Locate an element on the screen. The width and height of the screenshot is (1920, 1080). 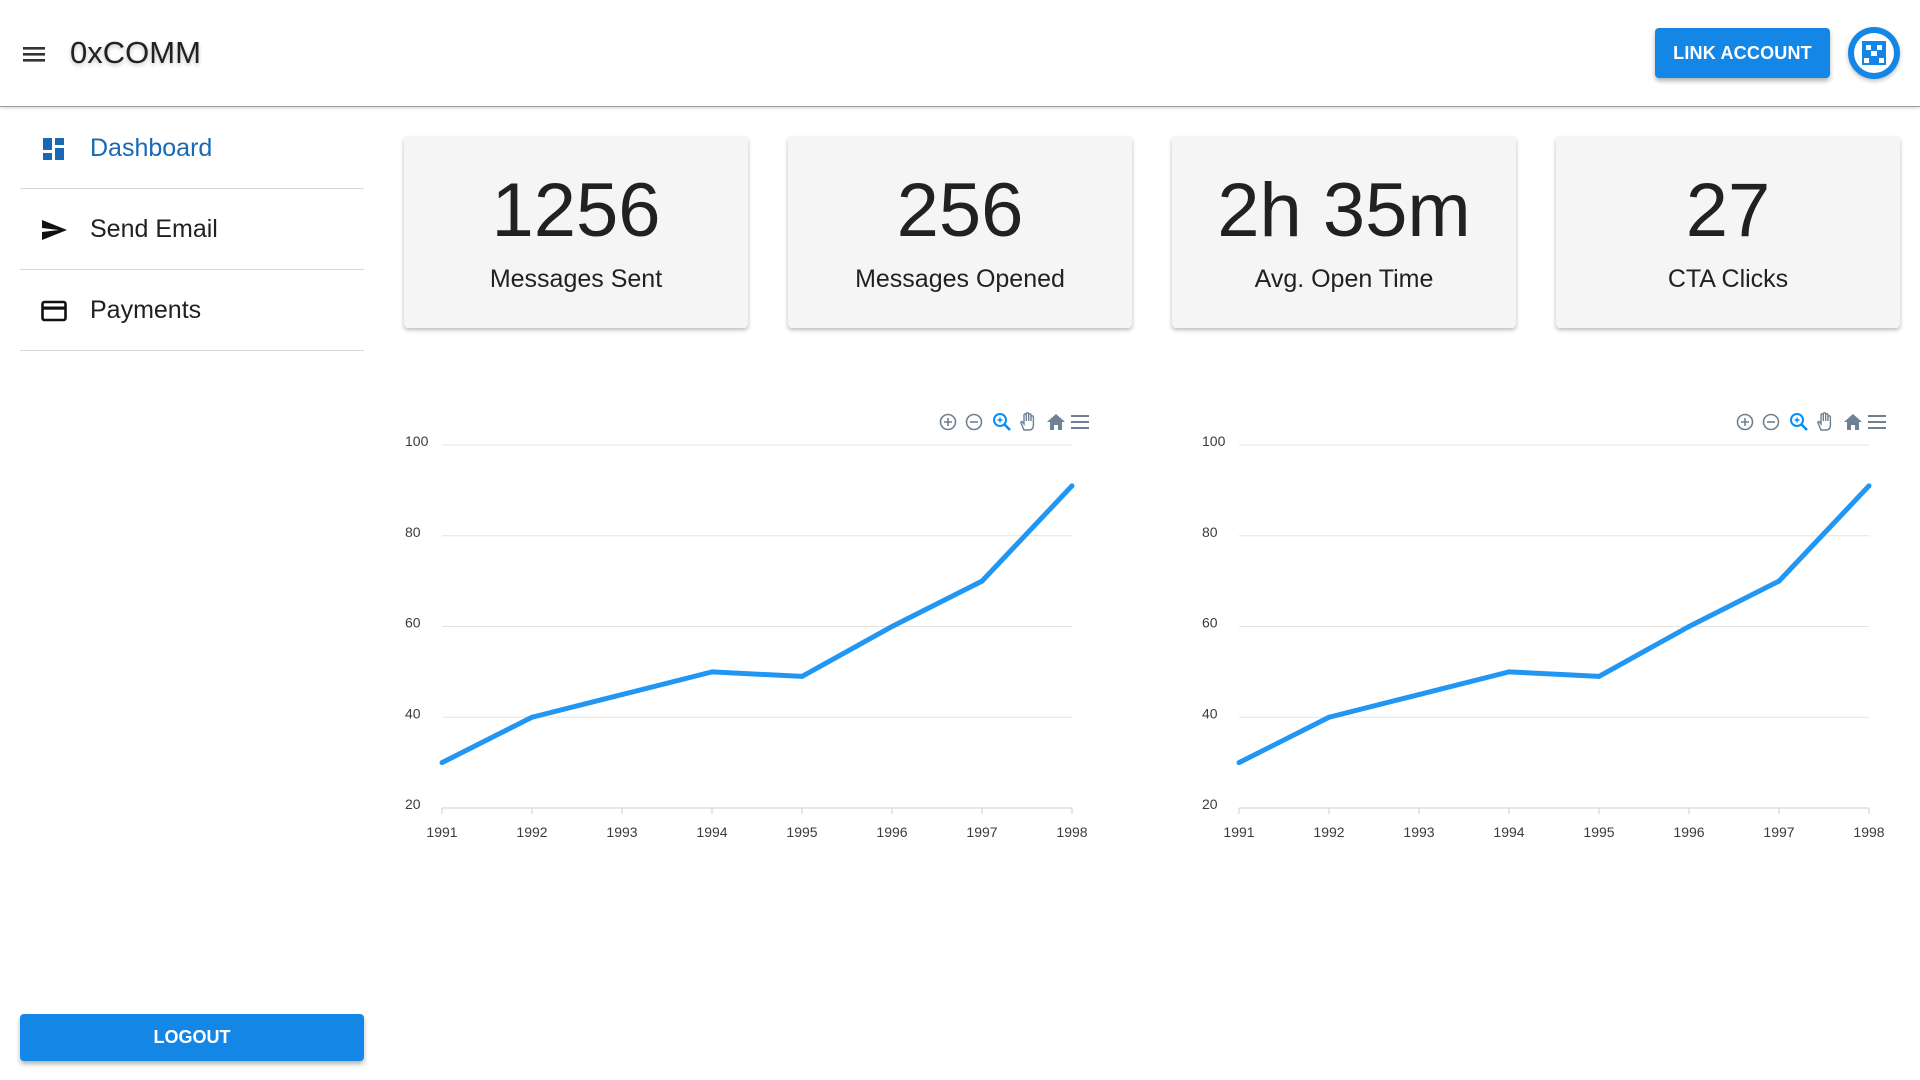
send-icon is located at coordinates (54, 230).